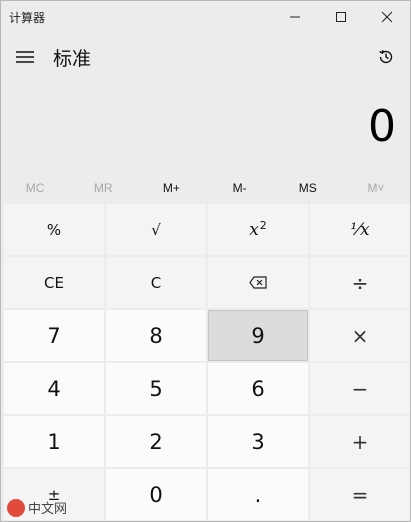  I want to click on digit-8-button: 8, so click(156, 335).